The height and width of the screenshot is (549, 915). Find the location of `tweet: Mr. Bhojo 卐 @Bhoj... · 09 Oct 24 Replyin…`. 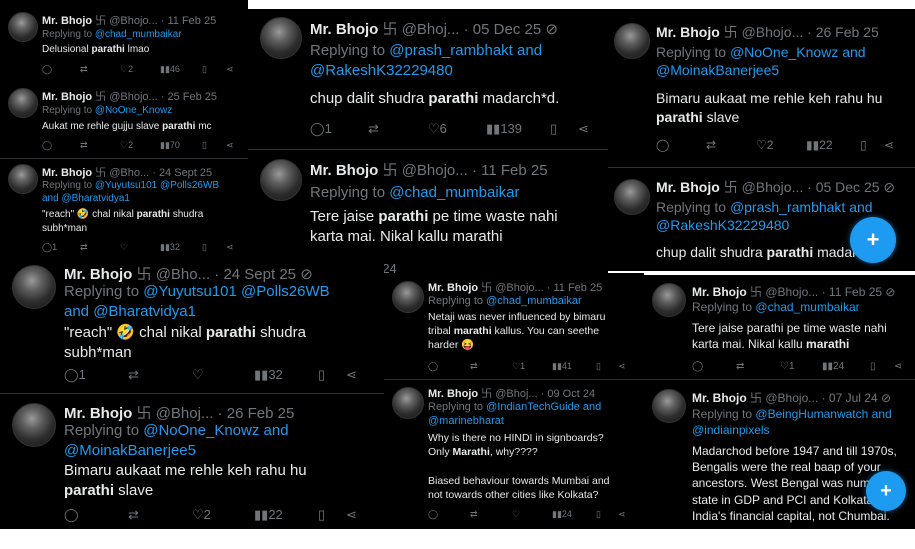

tweet: Mr. Bhojo 卐 @Bhoj... · 09 Oct 24 Replyin… is located at coordinates (514, 454).